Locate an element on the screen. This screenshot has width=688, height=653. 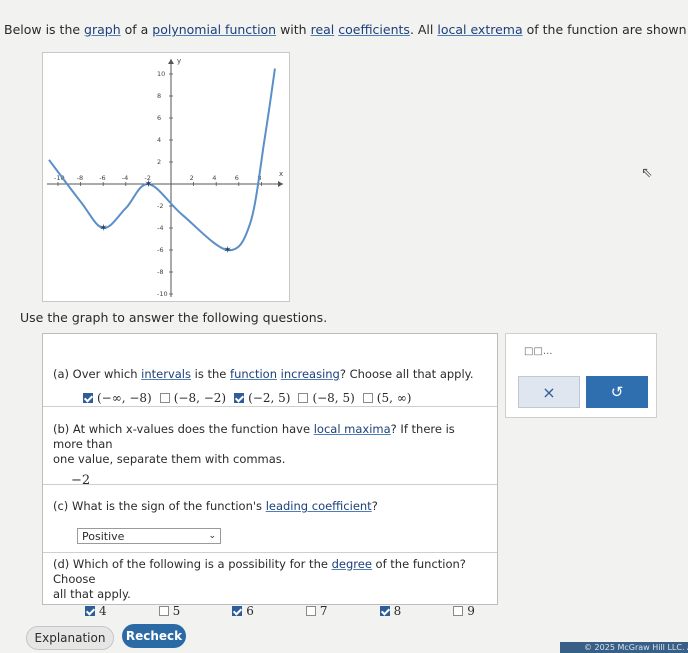
interval-option-label: (−2, 5) is located at coordinates (269, 398).